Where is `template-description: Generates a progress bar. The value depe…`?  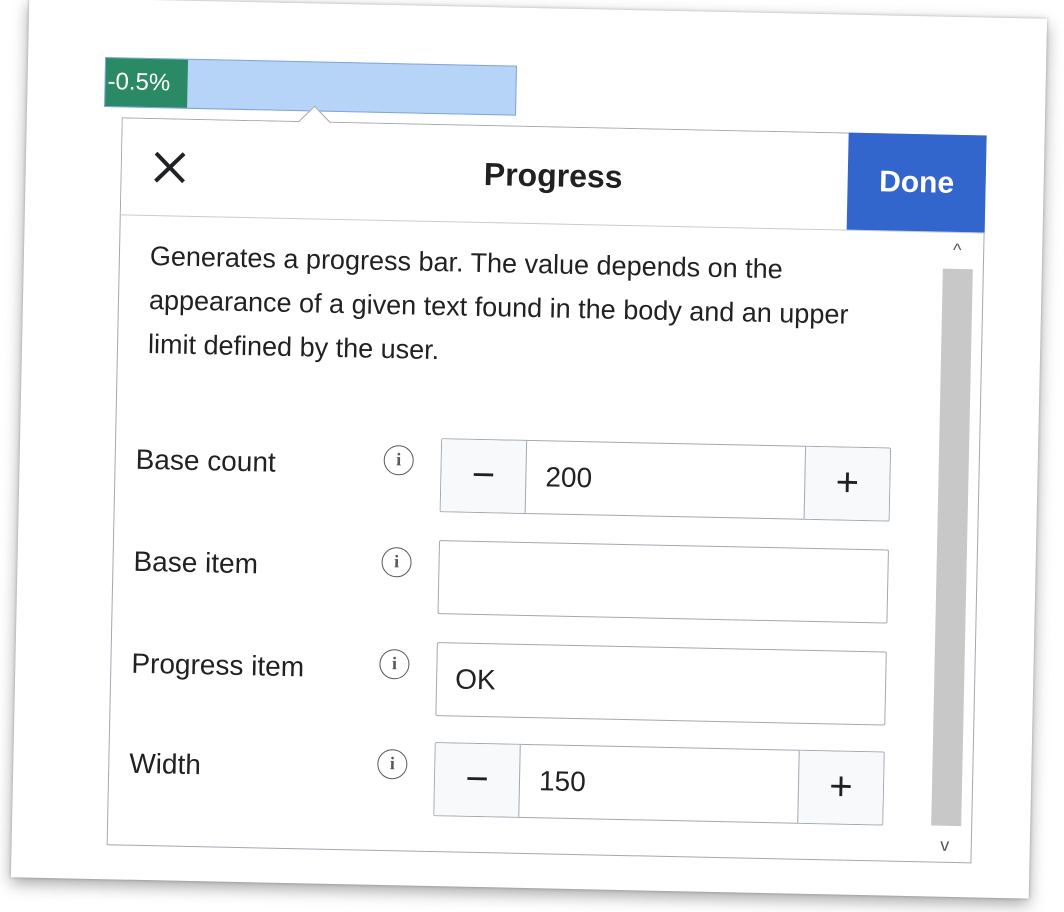
template-description: Generates a progress bar. The value depe… is located at coordinates (498, 303).